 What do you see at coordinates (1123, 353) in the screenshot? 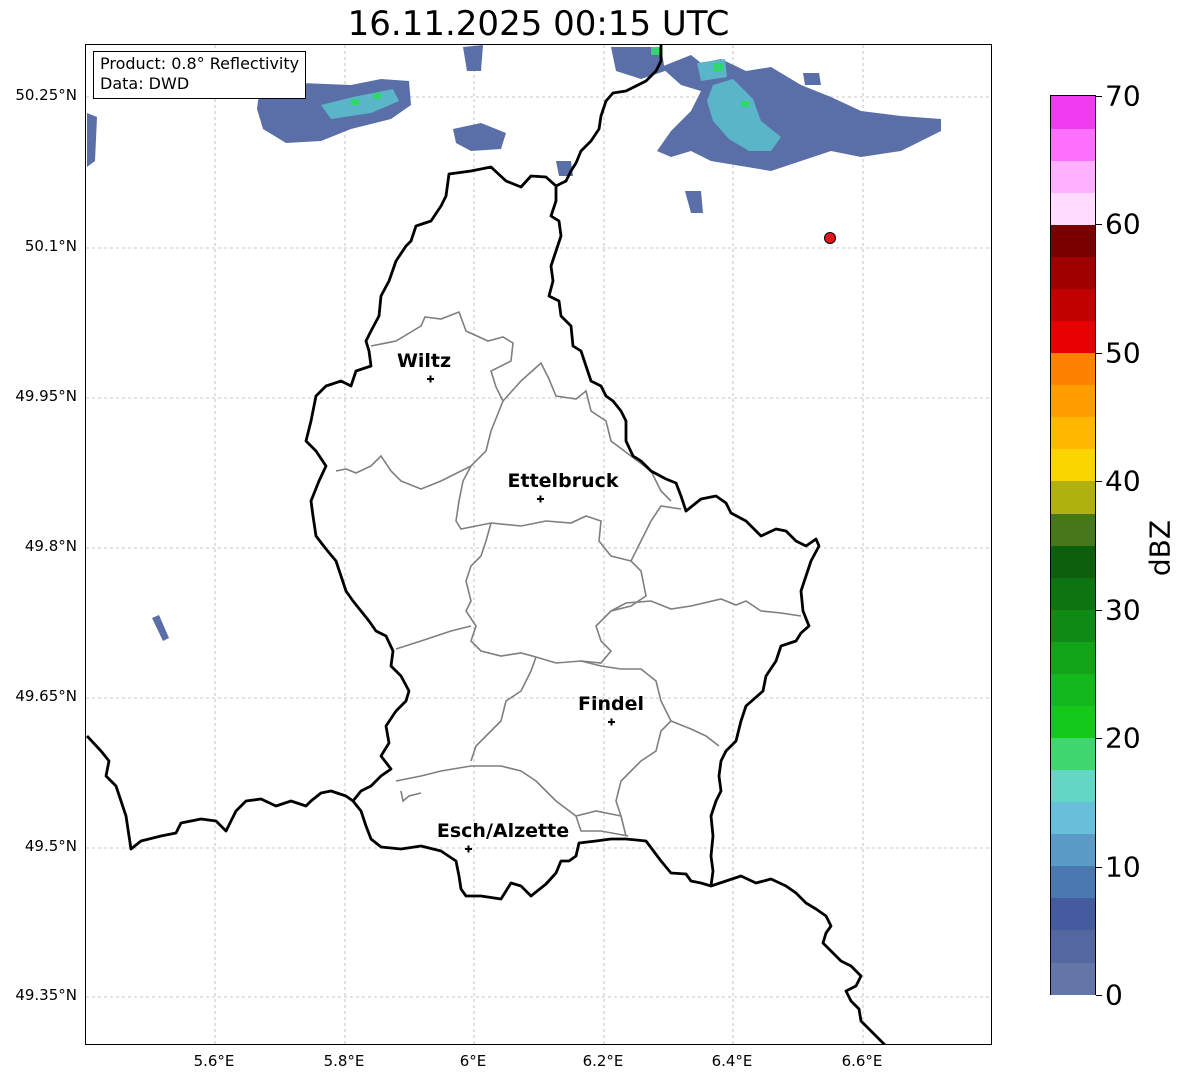
I see `colorbar-tick-label: 50` at bounding box center [1123, 353].